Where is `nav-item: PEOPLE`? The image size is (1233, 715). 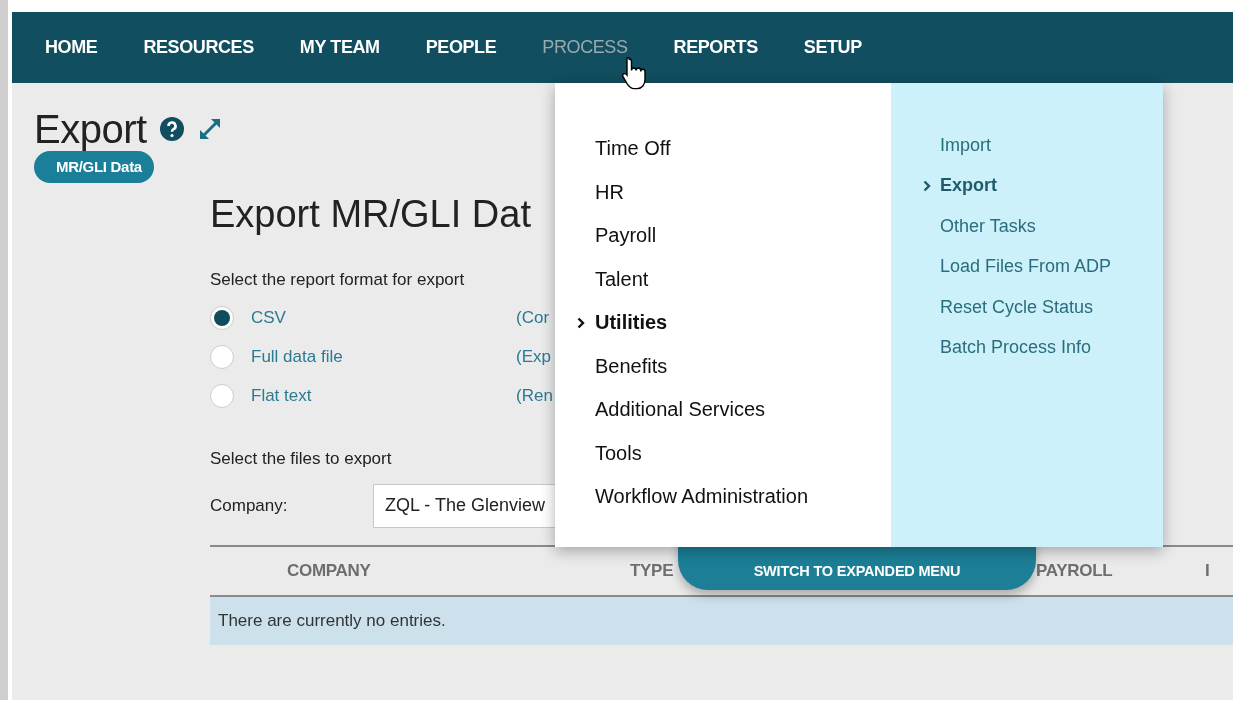
nav-item: PEOPLE is located at coordinates (461, 47).